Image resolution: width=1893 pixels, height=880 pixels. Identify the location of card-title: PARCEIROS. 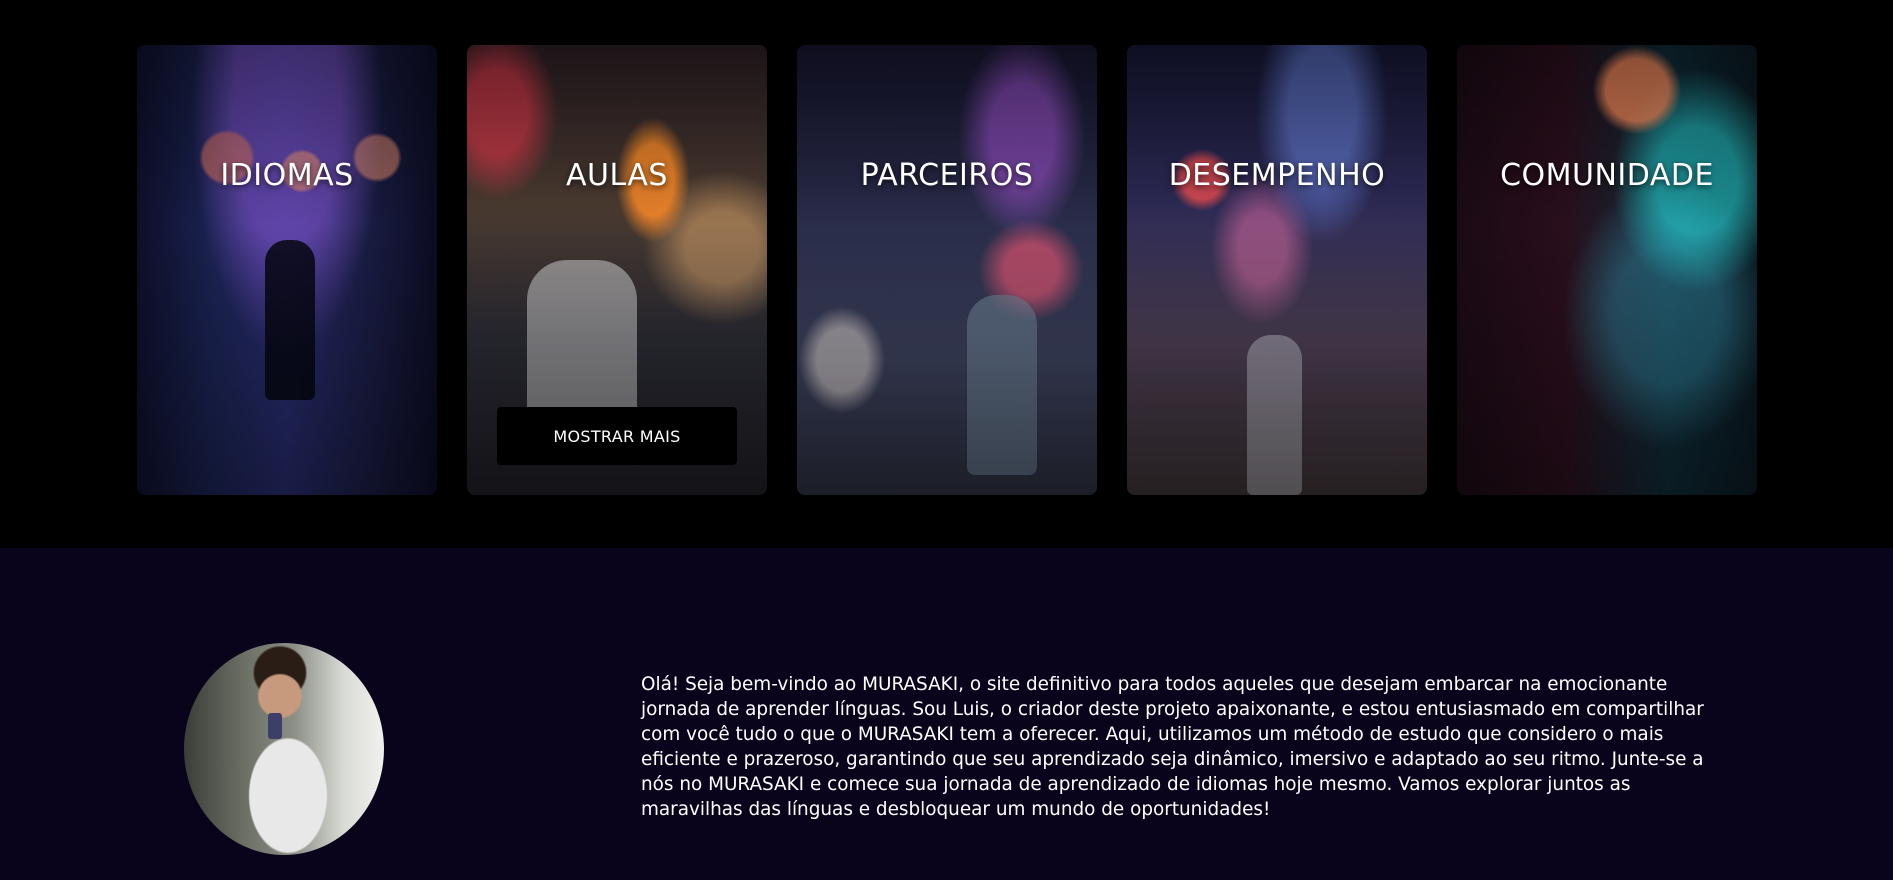
(947, 175).